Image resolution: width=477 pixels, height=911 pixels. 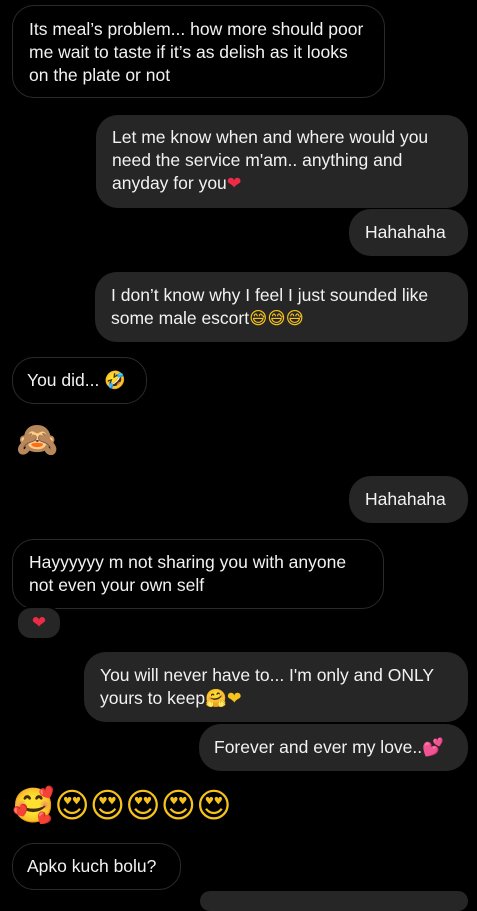 What do you see at coordinates (115, 381) in the screenshot?
I see `rofl-icon: 🤣` at bounding box center [115, 381].